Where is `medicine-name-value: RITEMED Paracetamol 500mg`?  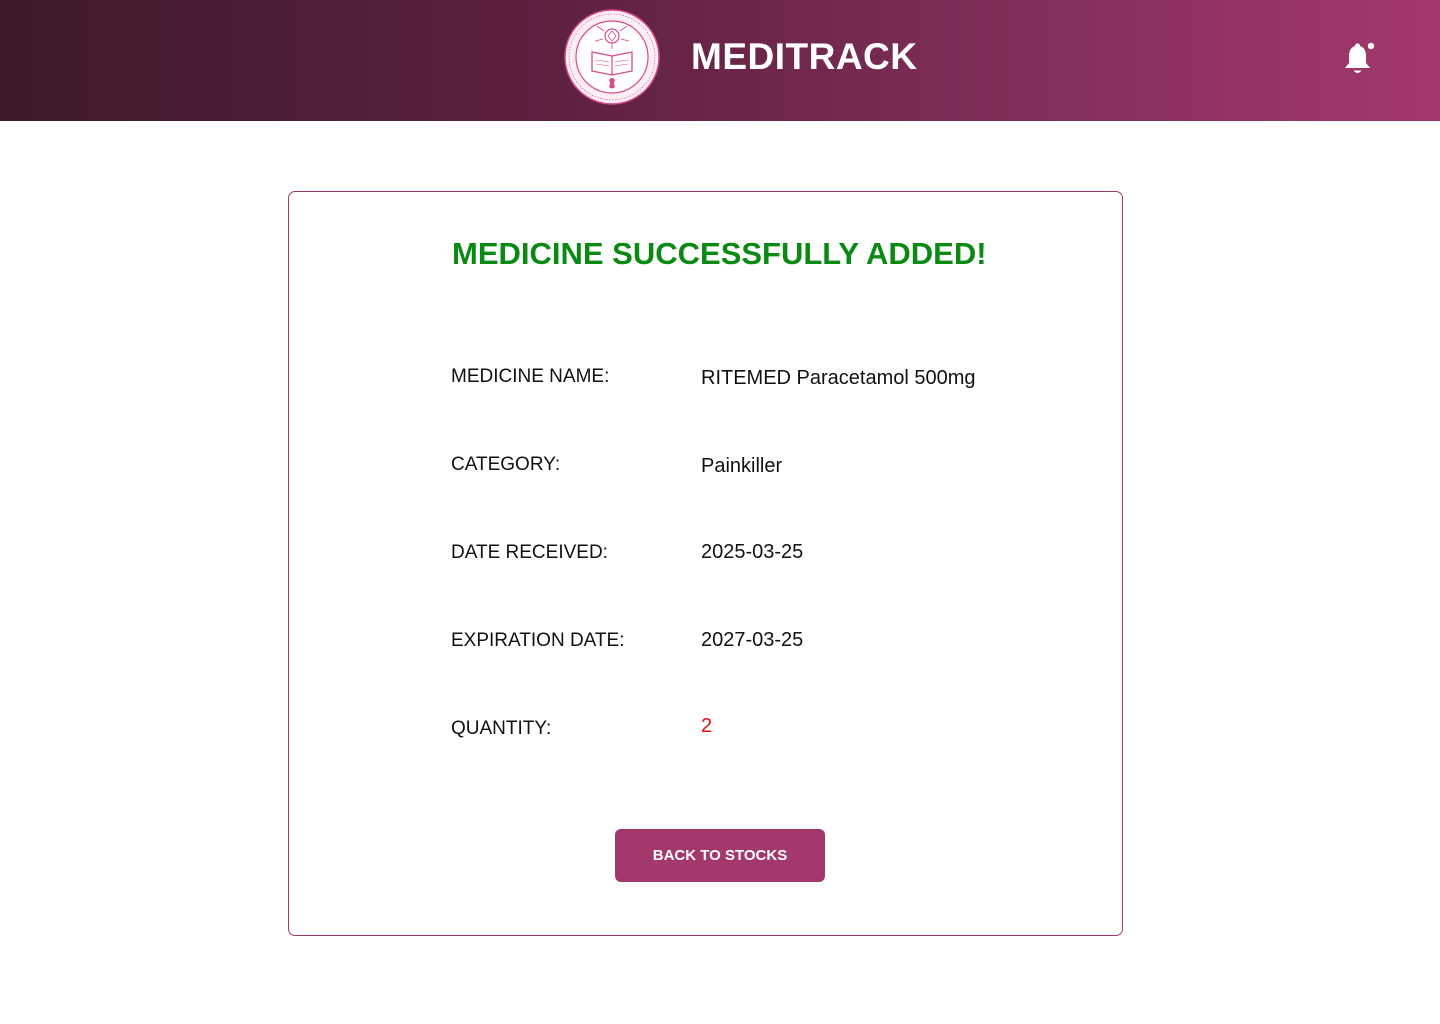 medicine-name-value: RITEMED Paracetamol 500mg is located at coordinates (838, 378).